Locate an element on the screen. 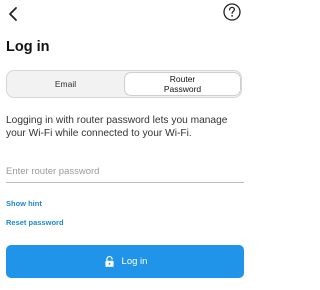 The height and width of the screenshot is (290, 320). router-password-input is located at coordinates (125, 171).